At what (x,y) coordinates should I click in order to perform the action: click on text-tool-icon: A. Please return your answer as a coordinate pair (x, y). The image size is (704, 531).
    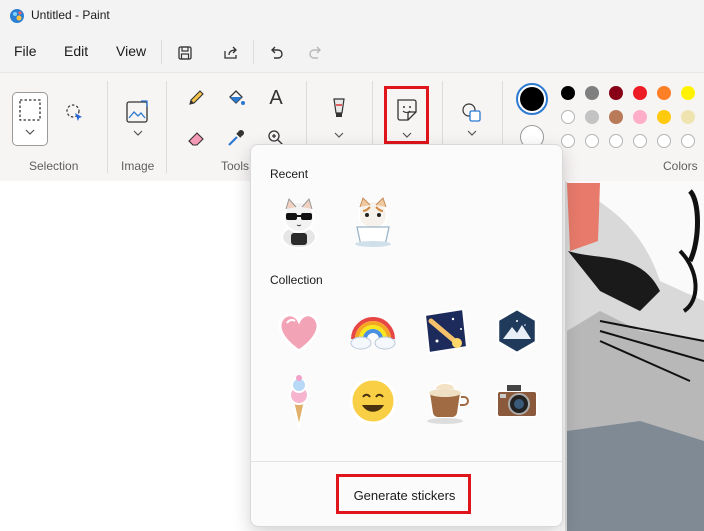
    Looking at the image, I should click on (276, 98).